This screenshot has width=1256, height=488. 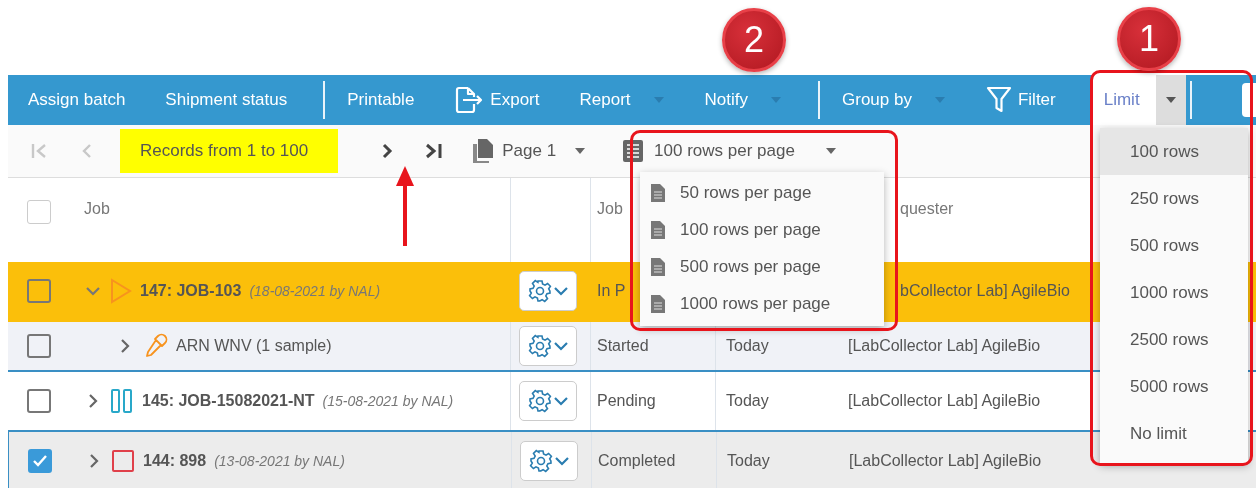 What do you see at coordinates (984, 291) in the screenshot?
I see `requester-cell-text: bCollector Lab] AgileBio` at bounding box center [984, 291].